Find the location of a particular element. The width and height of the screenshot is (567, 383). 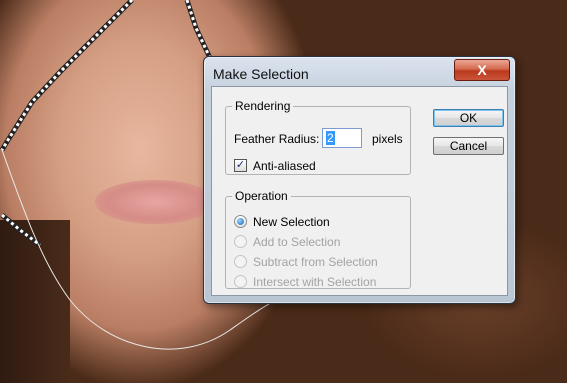

antialiased-label: Anti-aliased is located at coordinates (284, 166).